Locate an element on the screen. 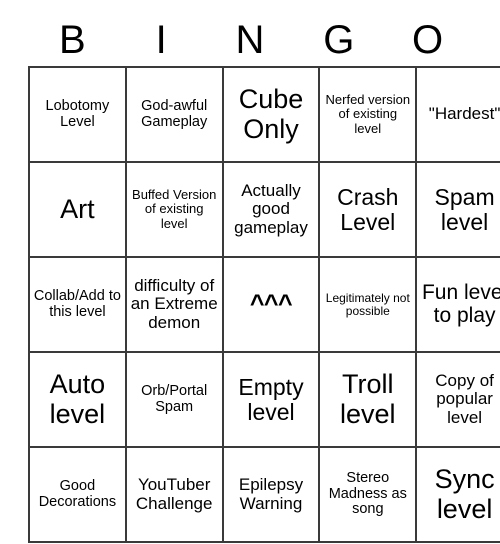 The image size is (500, 544). bingo-cell-1-4: Spam level is located at coordinates (458, 210).